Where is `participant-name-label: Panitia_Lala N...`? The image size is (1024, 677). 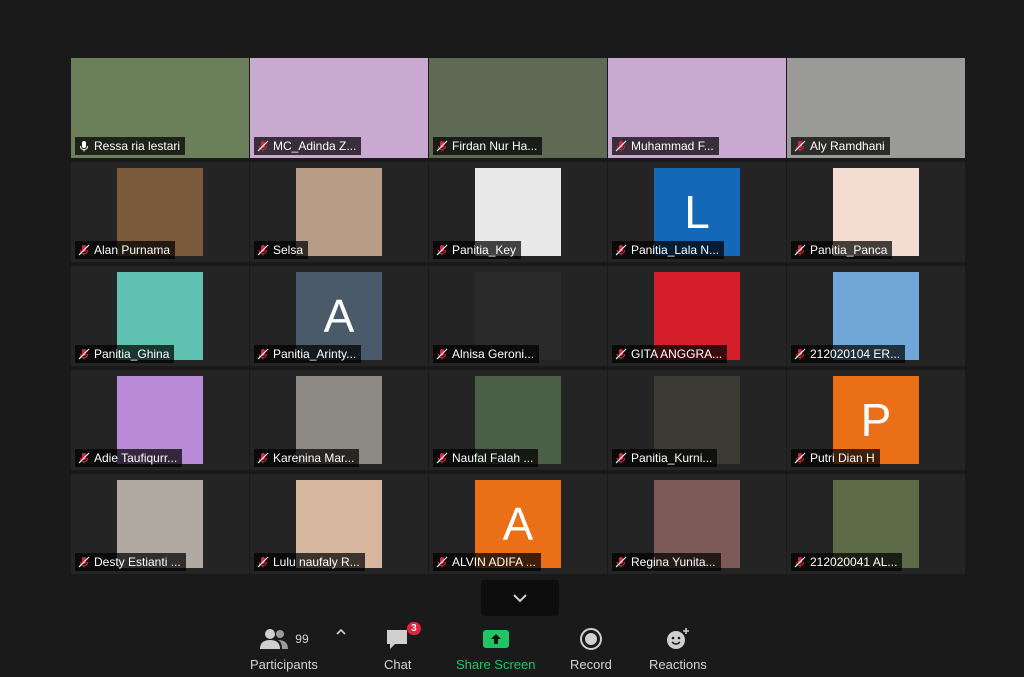 participant-name-label: Panitia_Lala N... is located at coordinates (668, 250).